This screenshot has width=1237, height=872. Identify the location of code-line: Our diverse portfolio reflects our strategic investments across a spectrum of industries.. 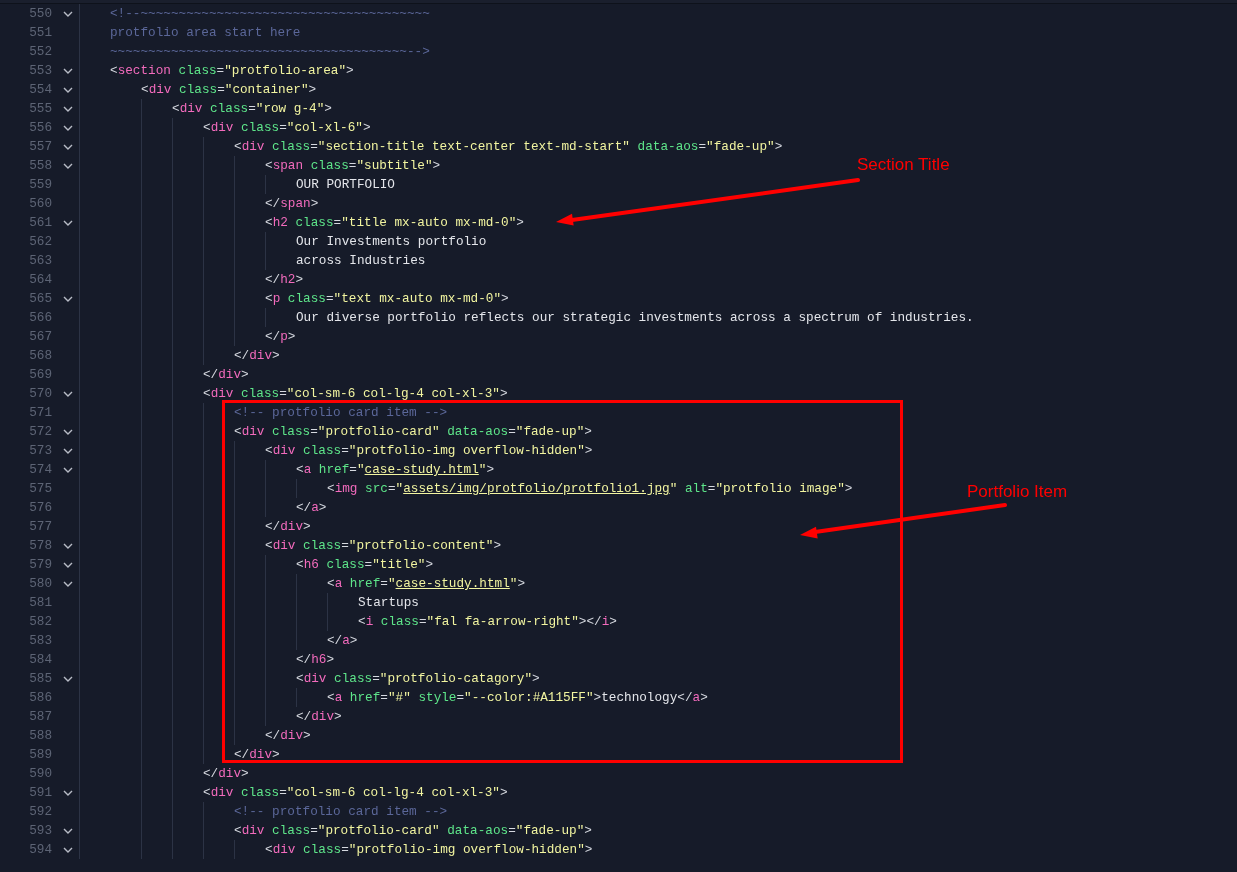
(635, 318).